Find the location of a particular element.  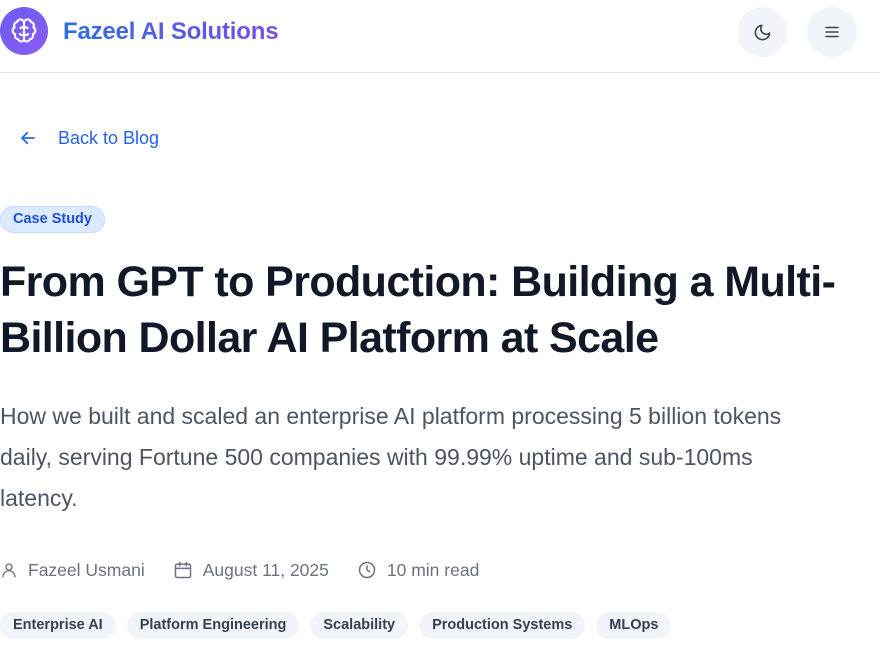

clock-icon is located at coordinates (367, 570).